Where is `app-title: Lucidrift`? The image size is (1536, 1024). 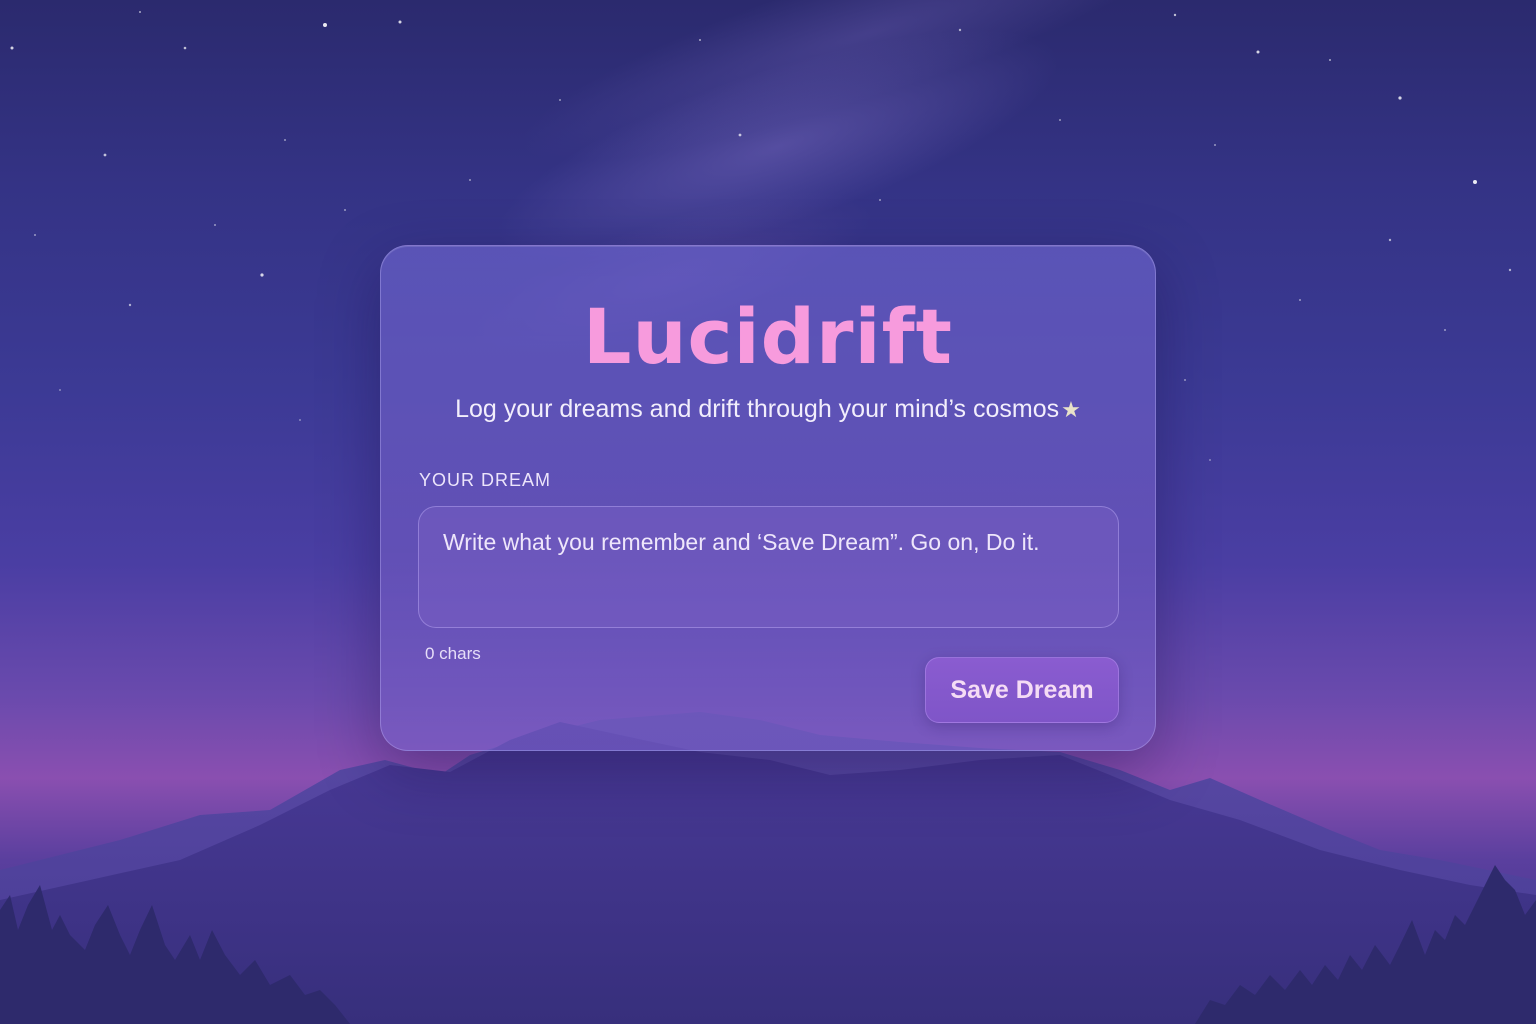 app-title: Lucidrift is located at coordinates (768, 336).